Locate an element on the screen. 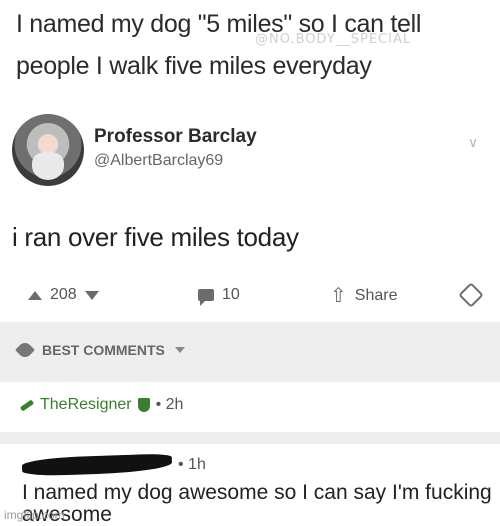  award-button is located at coordinates (471, 295).